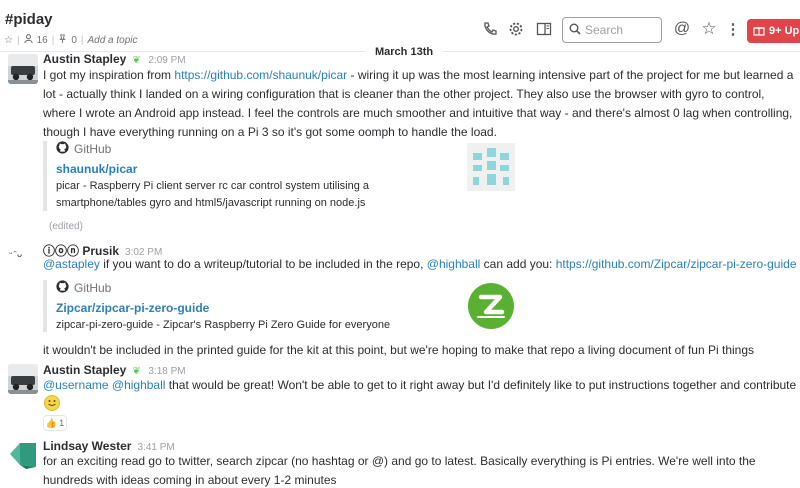  Describe the element at coordinates (62, 423) in the screenshot. I see `reaction-count: 1` at that location.